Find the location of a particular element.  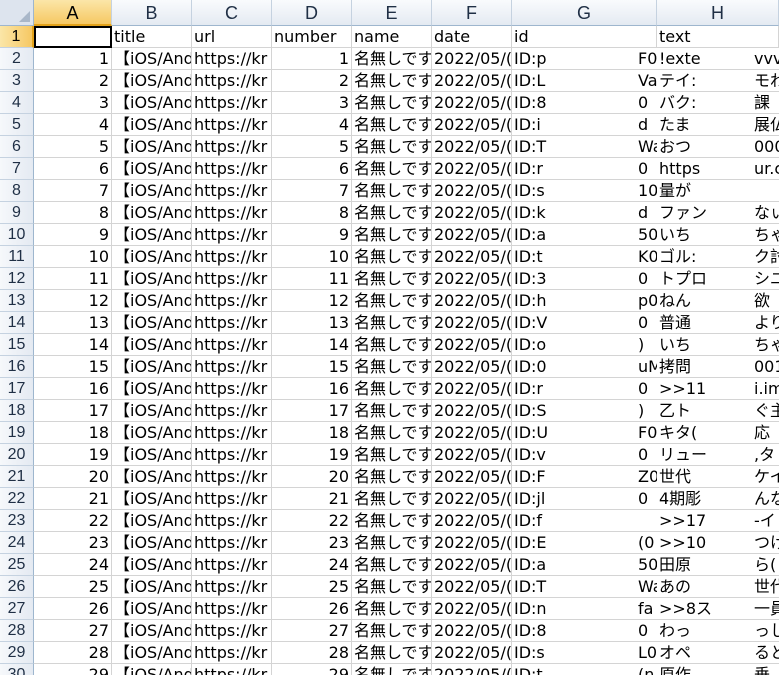

cell-c27: https://kr is located at coordinates (232, 609).